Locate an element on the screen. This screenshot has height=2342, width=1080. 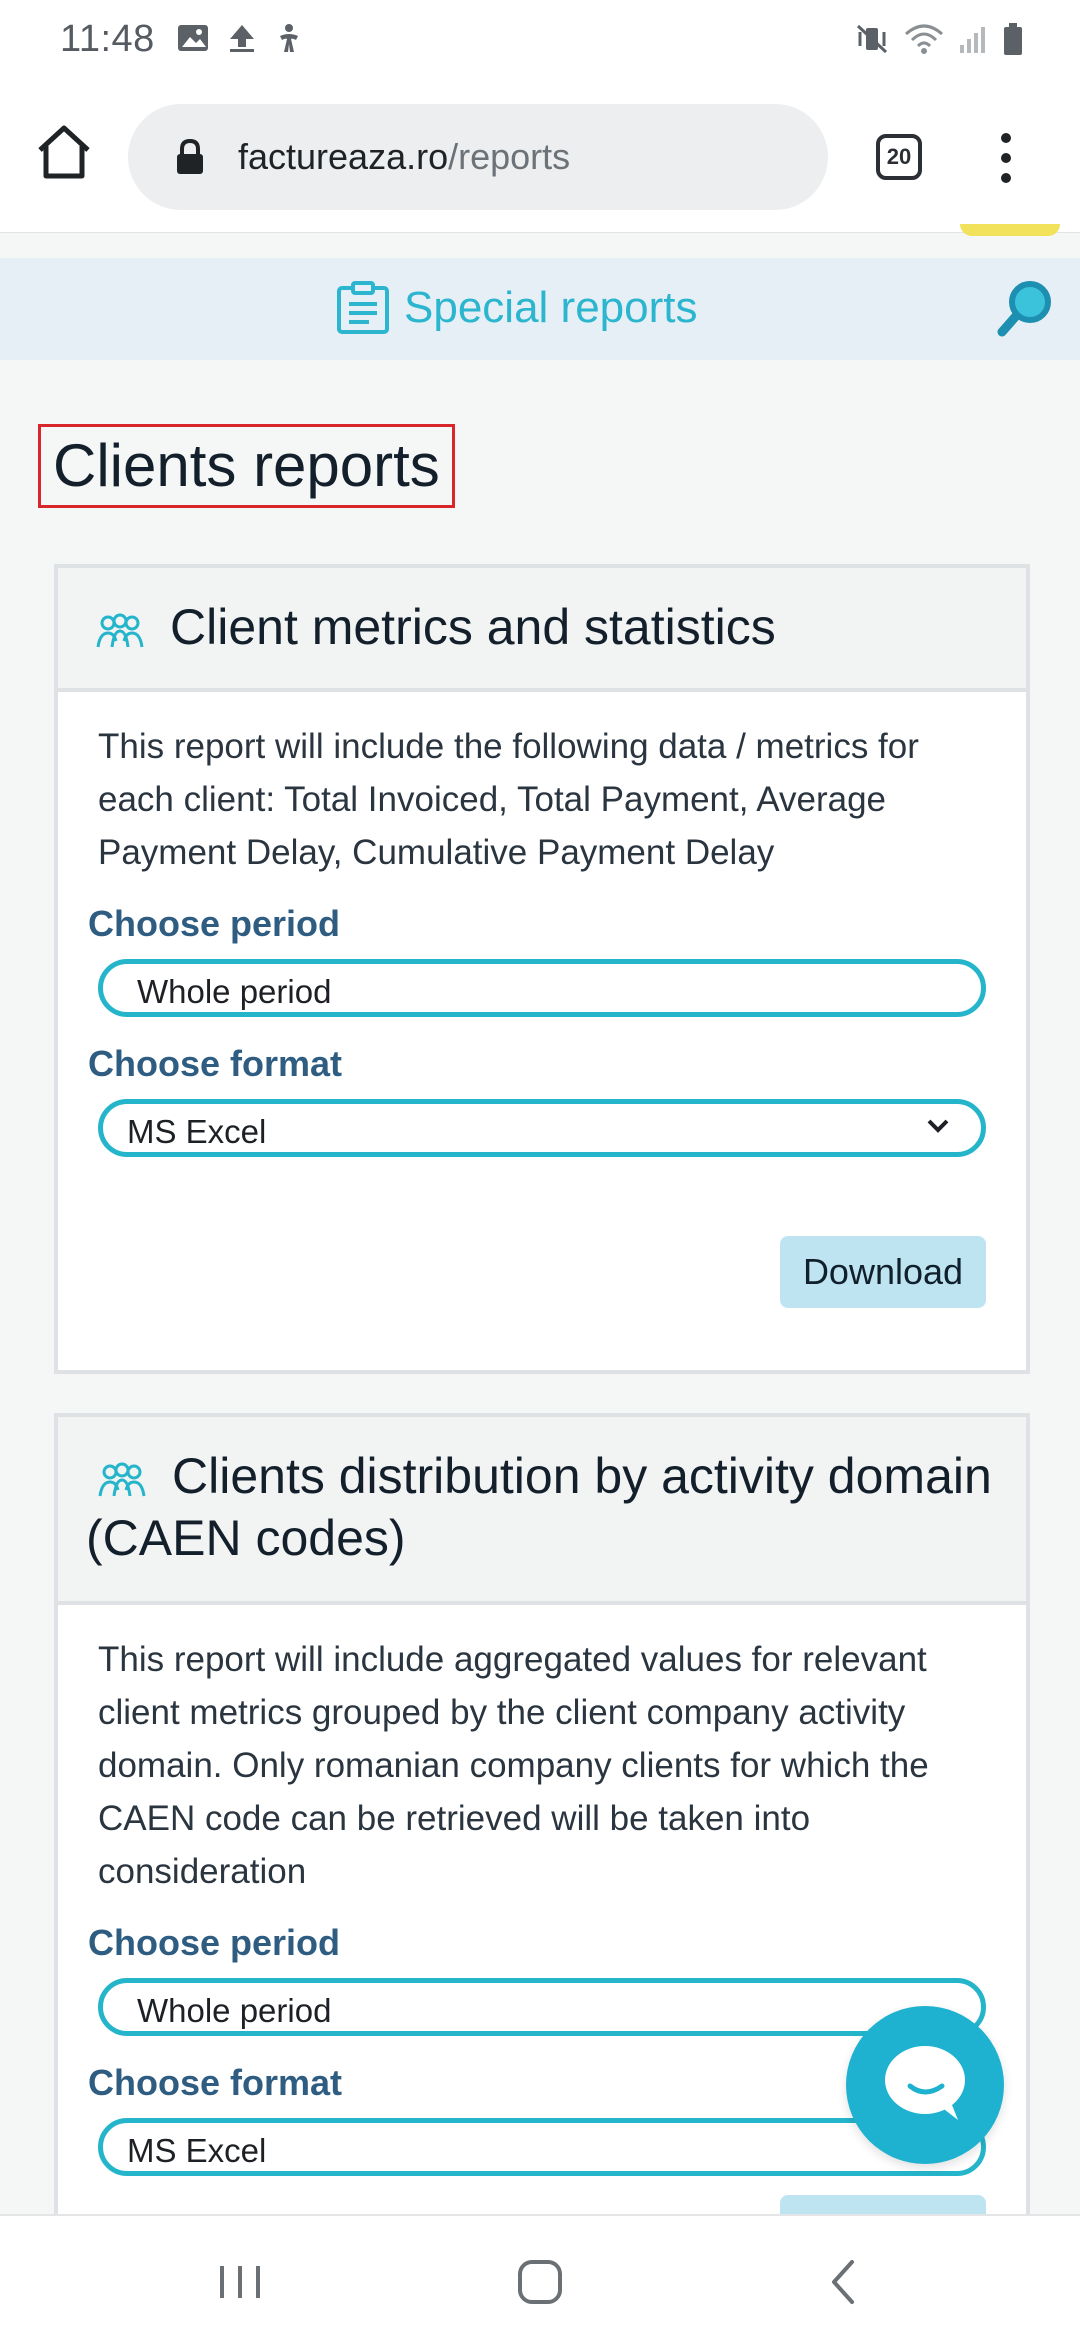
status-time: 11:48 is located at coordinates (107, 39).